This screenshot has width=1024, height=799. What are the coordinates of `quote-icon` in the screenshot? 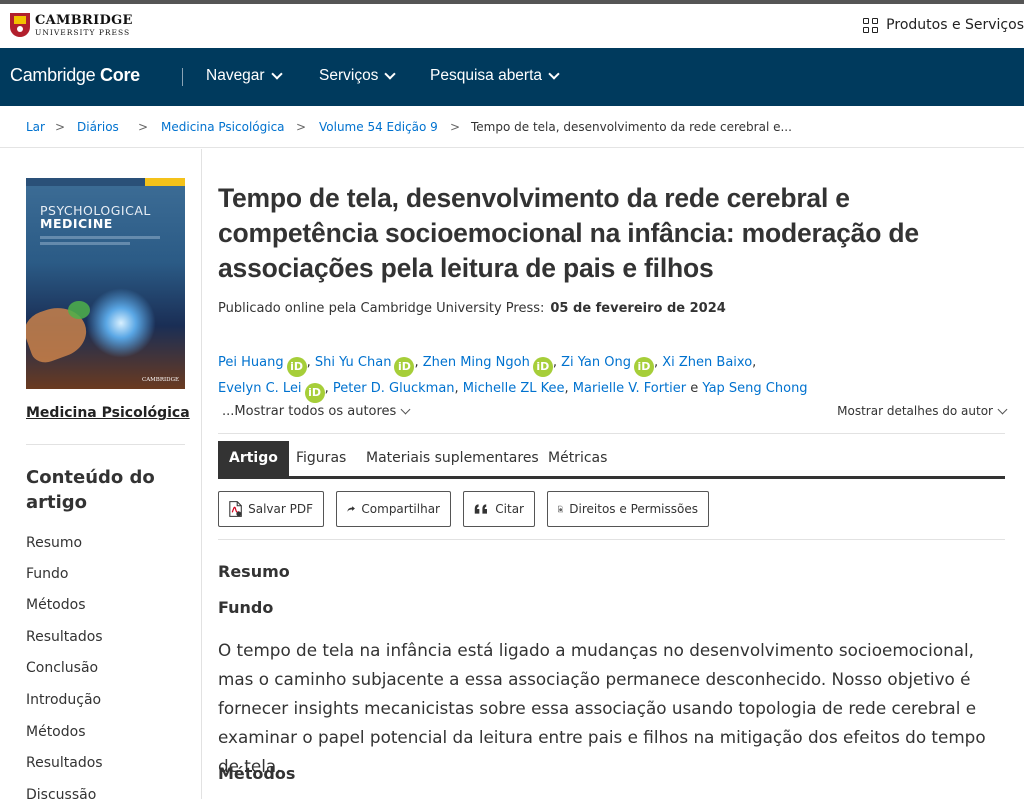 It's located at (480, 509).